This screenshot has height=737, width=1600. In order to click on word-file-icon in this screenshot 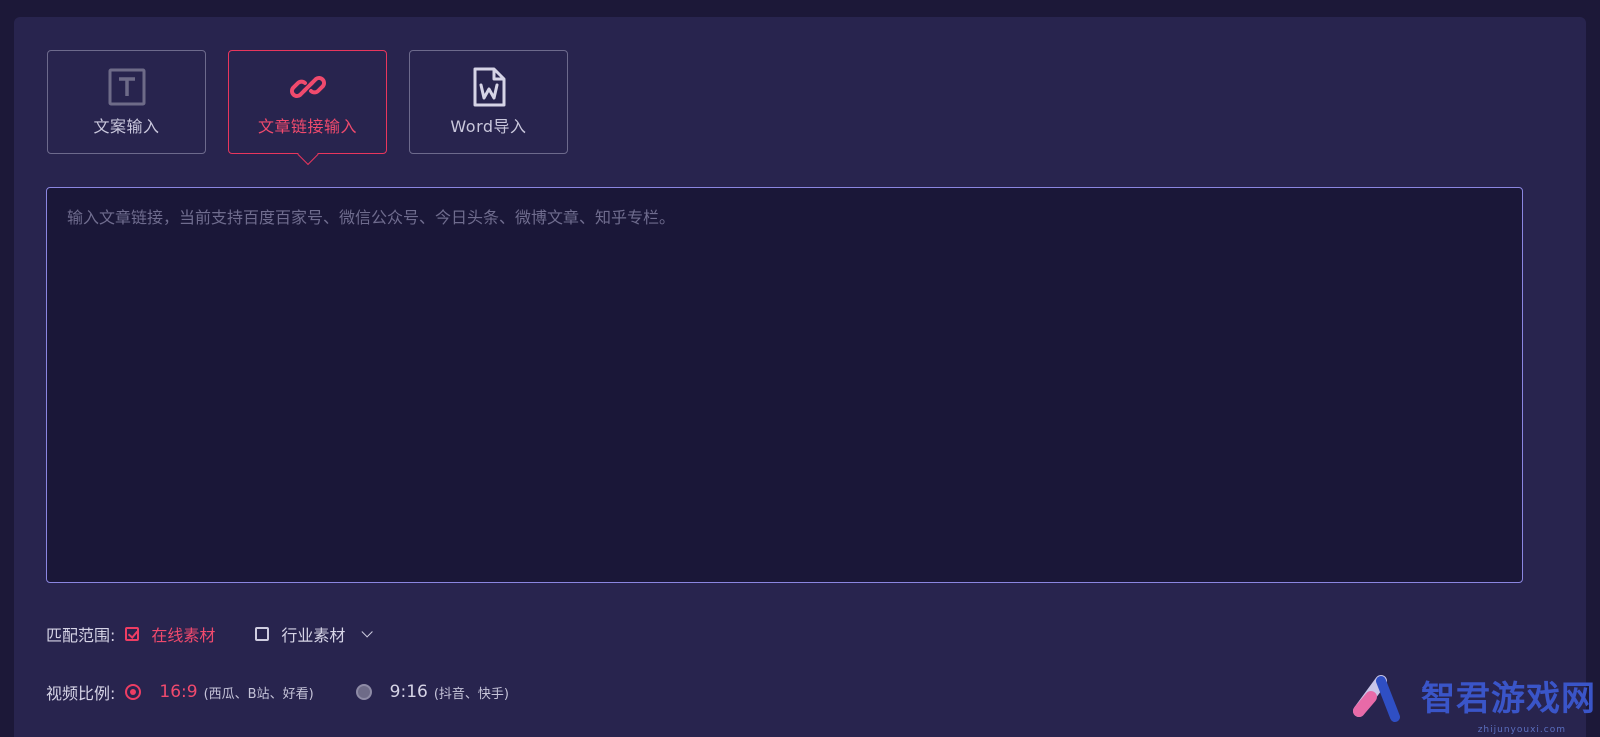, I will do `click(489, 87)`.